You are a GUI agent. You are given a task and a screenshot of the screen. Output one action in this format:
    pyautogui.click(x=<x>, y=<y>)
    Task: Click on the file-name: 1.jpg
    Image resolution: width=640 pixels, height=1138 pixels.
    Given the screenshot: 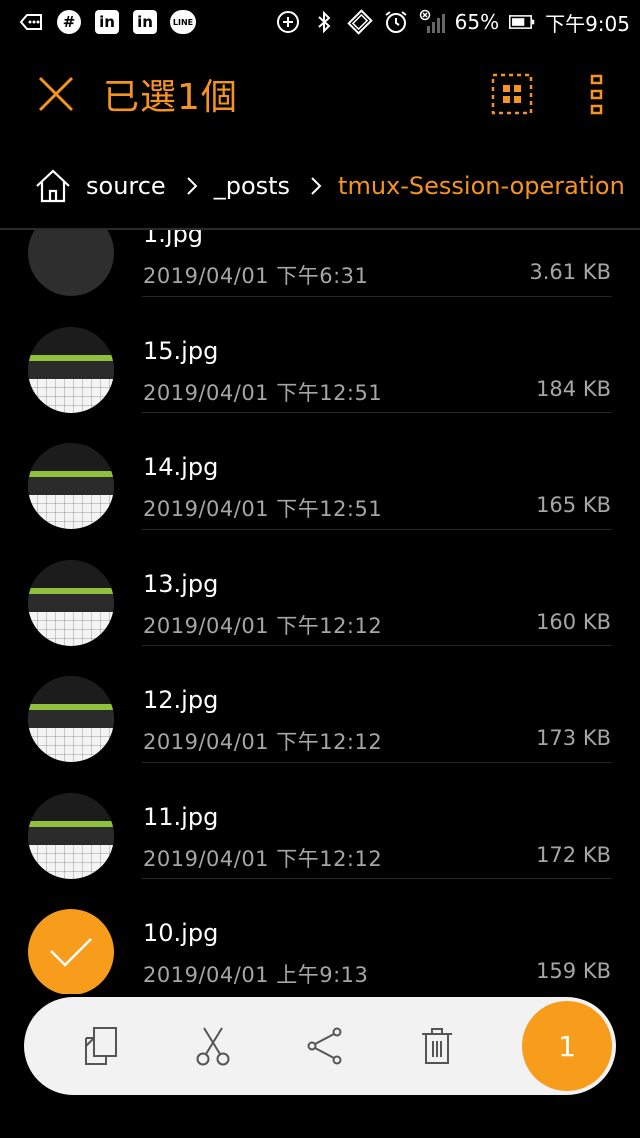 What is the action you would take?
    pyautogui.click(x=173, y=239)
    